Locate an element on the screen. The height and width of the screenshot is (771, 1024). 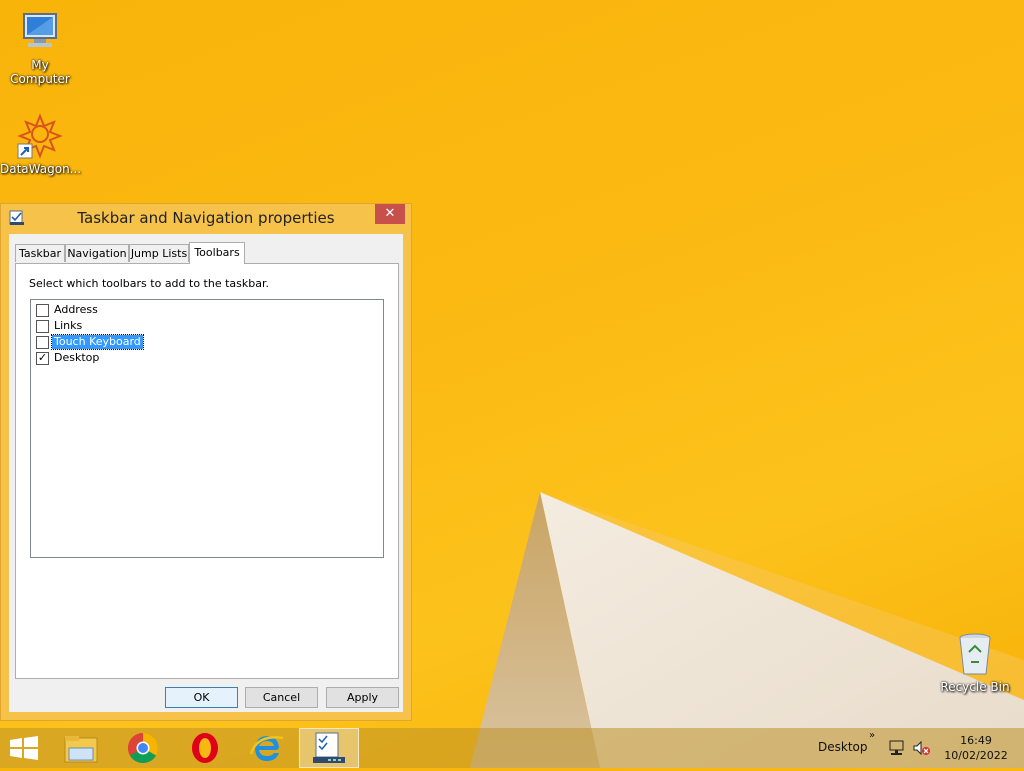
desktop-toolbar-label: Desktop is located at coordinates (843, 747).